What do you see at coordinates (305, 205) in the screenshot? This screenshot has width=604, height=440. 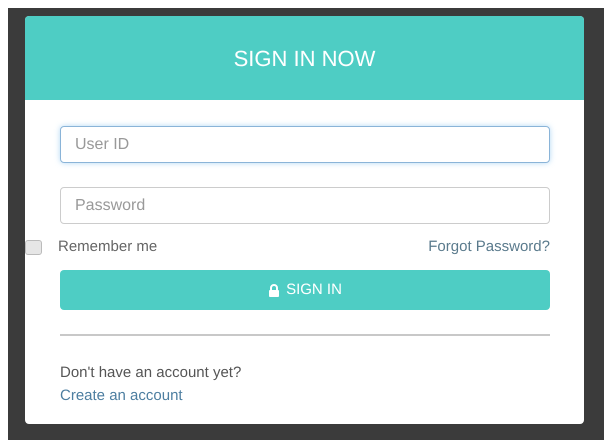 I see `input-field: Password` at bounding box center [305, 205].